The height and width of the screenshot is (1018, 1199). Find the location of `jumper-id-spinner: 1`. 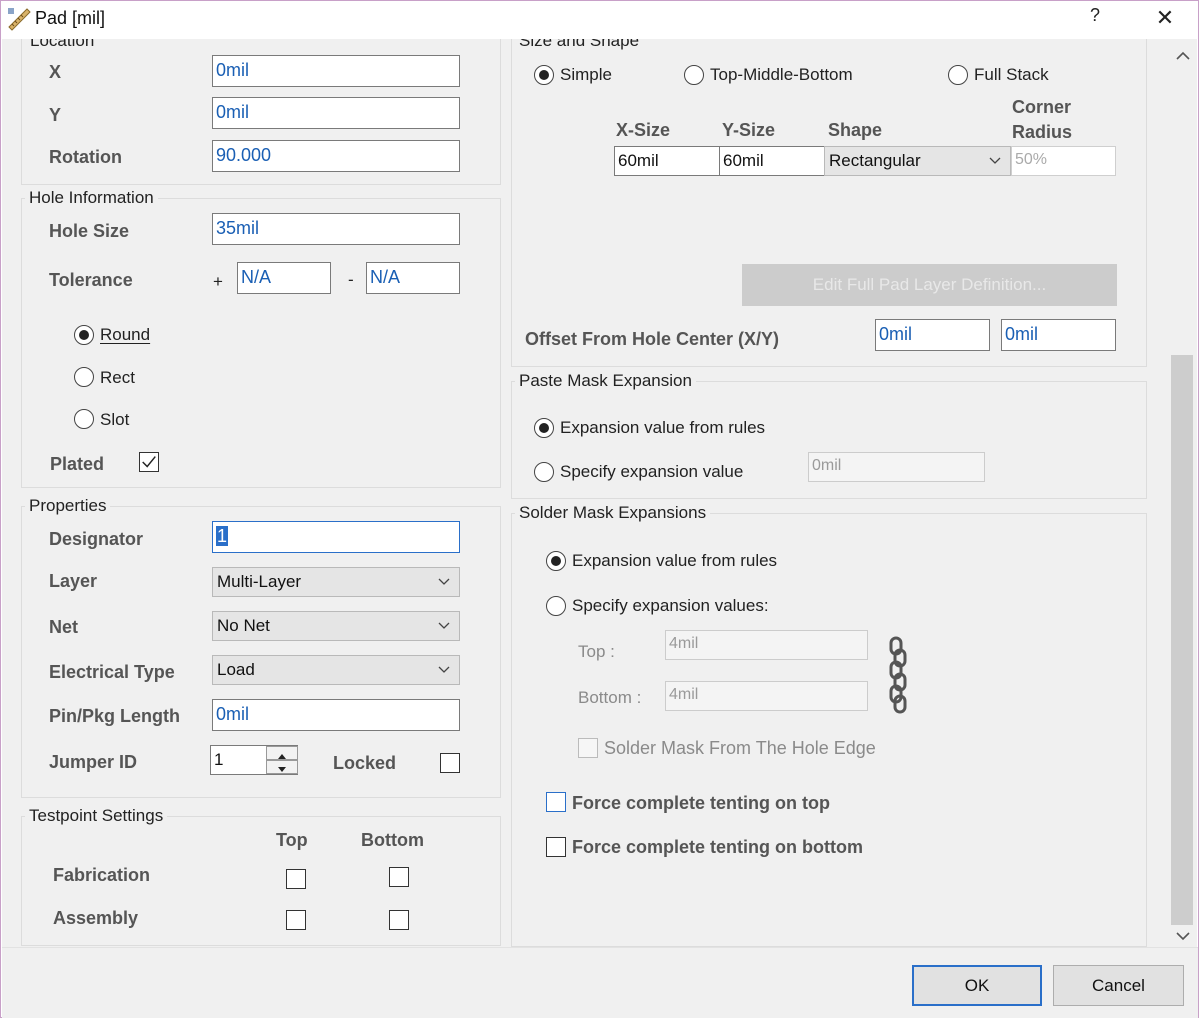

jumper-id-spinner: 1 is located at coordinates (254, 760).